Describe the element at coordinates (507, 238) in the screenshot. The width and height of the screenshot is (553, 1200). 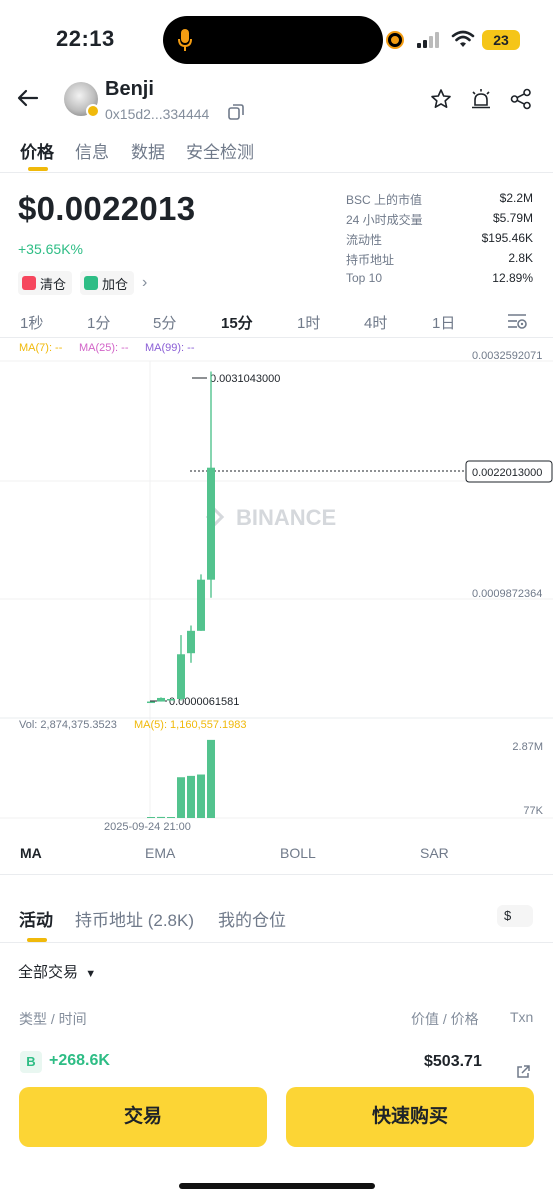
I see `stat-value-liquidity: $195.46K` at that location.